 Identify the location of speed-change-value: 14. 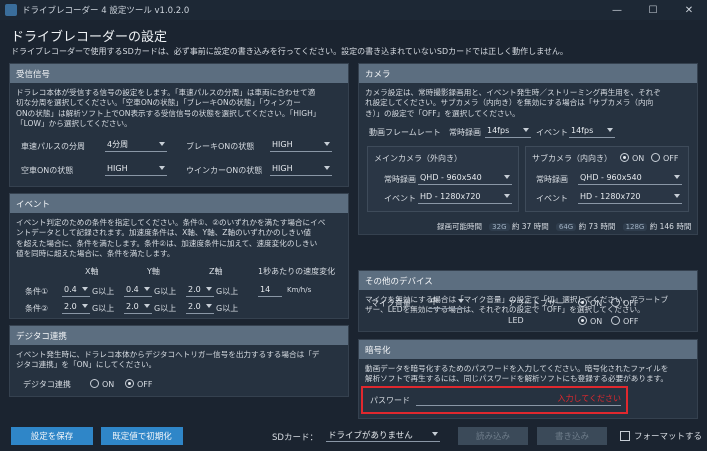
(265, 289).